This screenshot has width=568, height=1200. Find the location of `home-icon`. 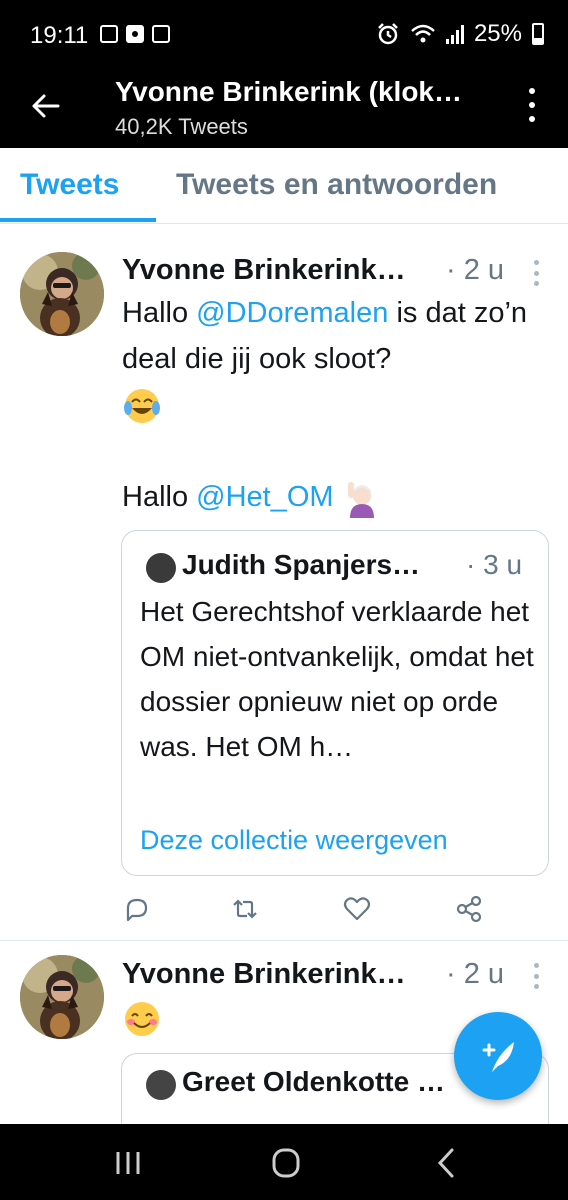

home-icon is located at coordinates (286, 1163).